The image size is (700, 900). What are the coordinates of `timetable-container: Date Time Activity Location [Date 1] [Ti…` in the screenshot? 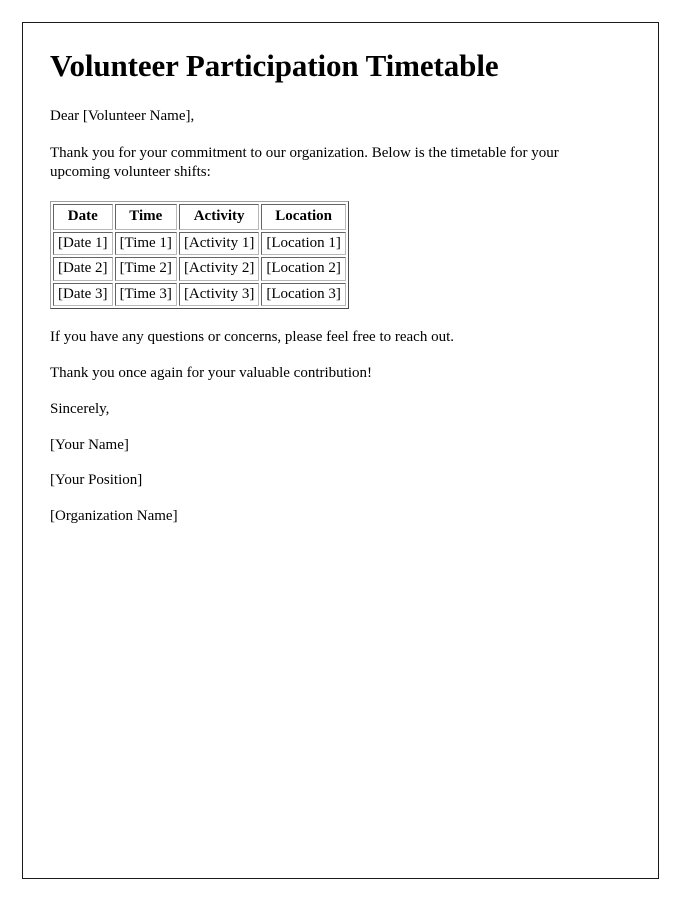 It's located at (340, 255).